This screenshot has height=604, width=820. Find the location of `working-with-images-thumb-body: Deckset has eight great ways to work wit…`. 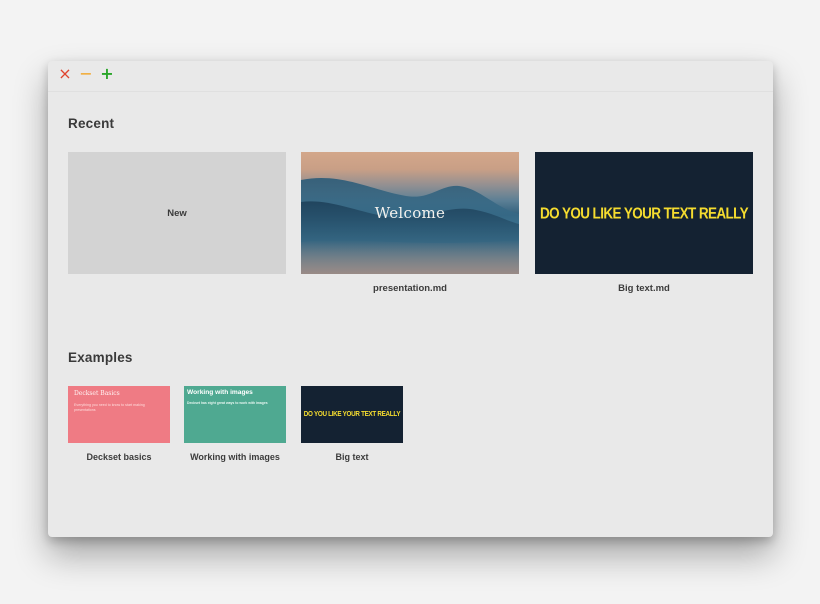

working-with-images-thumb-body: Deckset has eight great ways to work wit… is located at coordinates (227, 403).